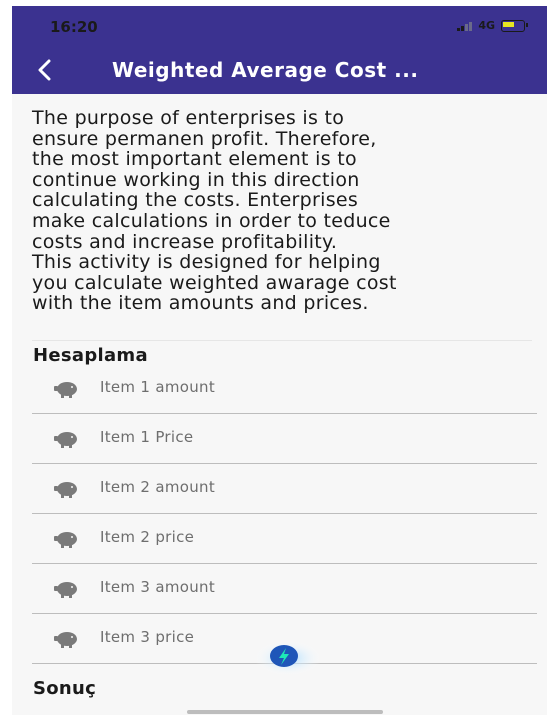  What do you see at coordinates (147, 637) in the screenshot?
I see `field-label: Item 3 price` at bounding box center [147, 637].